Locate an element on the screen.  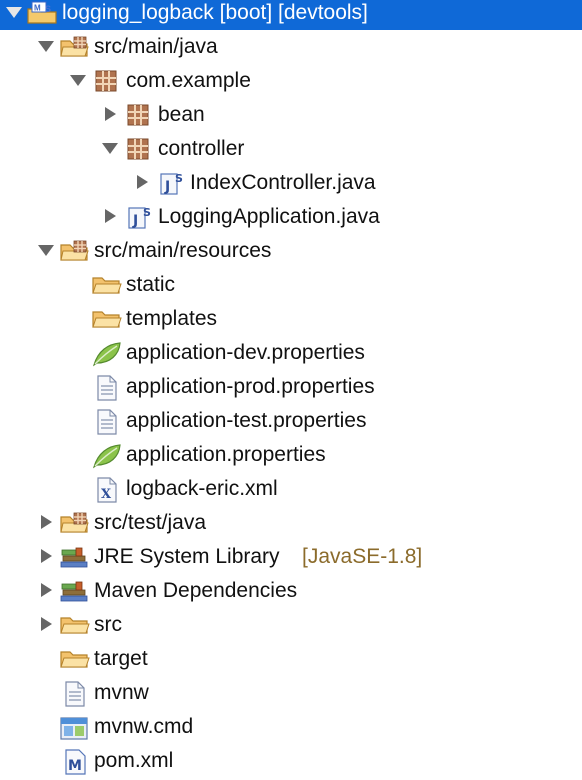
tree-item-label: mvnw.cmd is located at coordinates (144, 726).